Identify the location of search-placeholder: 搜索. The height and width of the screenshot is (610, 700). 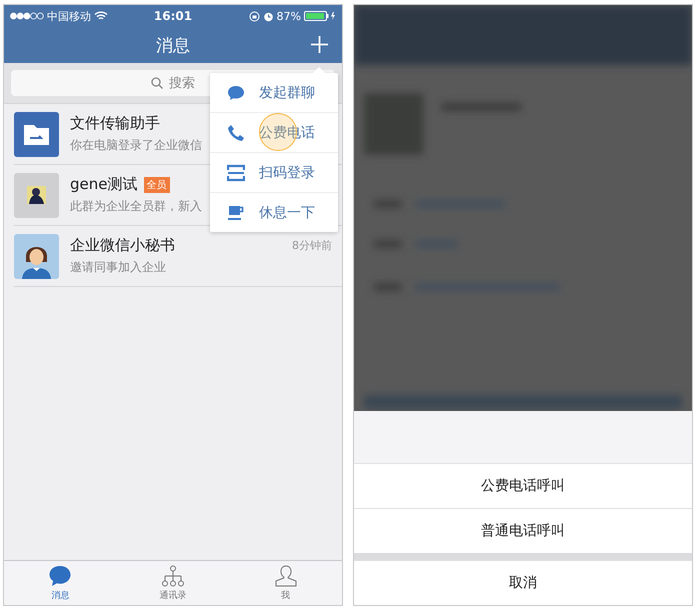
(182, 83).